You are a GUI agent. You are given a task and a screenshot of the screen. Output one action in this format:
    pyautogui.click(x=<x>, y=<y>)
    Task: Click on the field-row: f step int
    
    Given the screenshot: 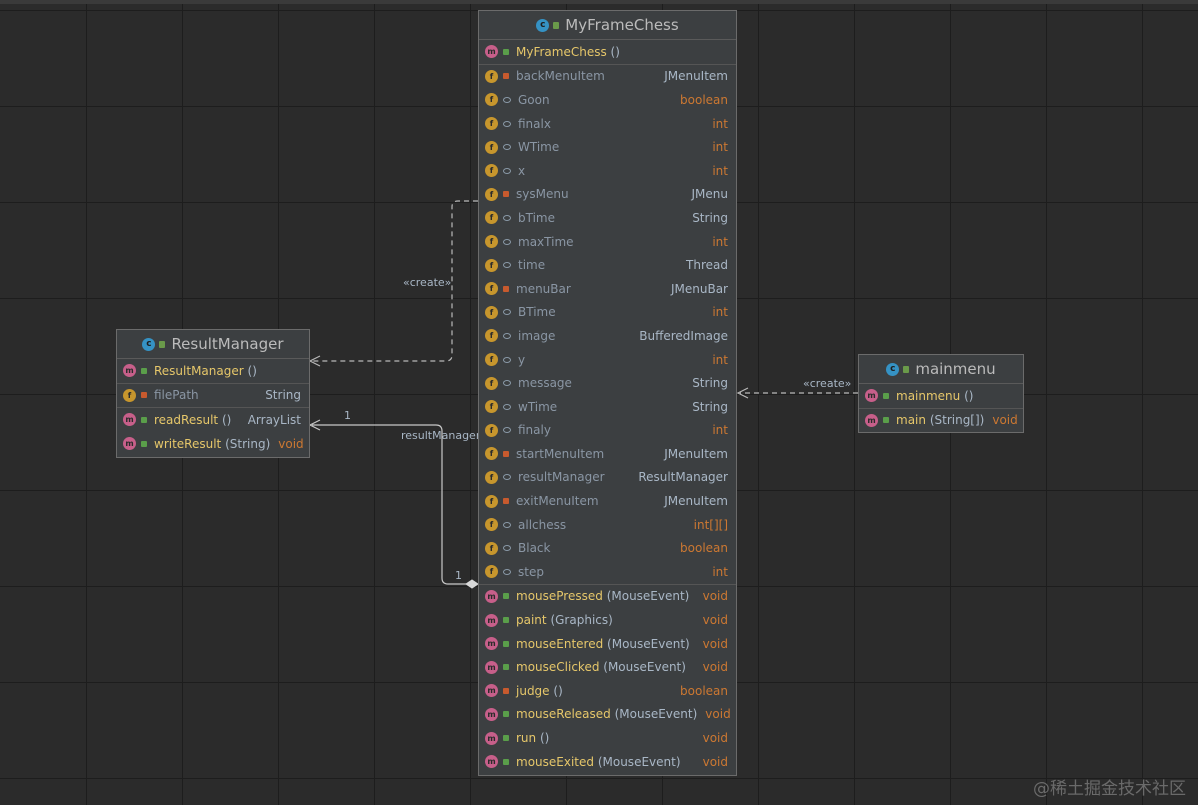 What is the action you would take?
    pyautogui.click(x=607, y=572)
    